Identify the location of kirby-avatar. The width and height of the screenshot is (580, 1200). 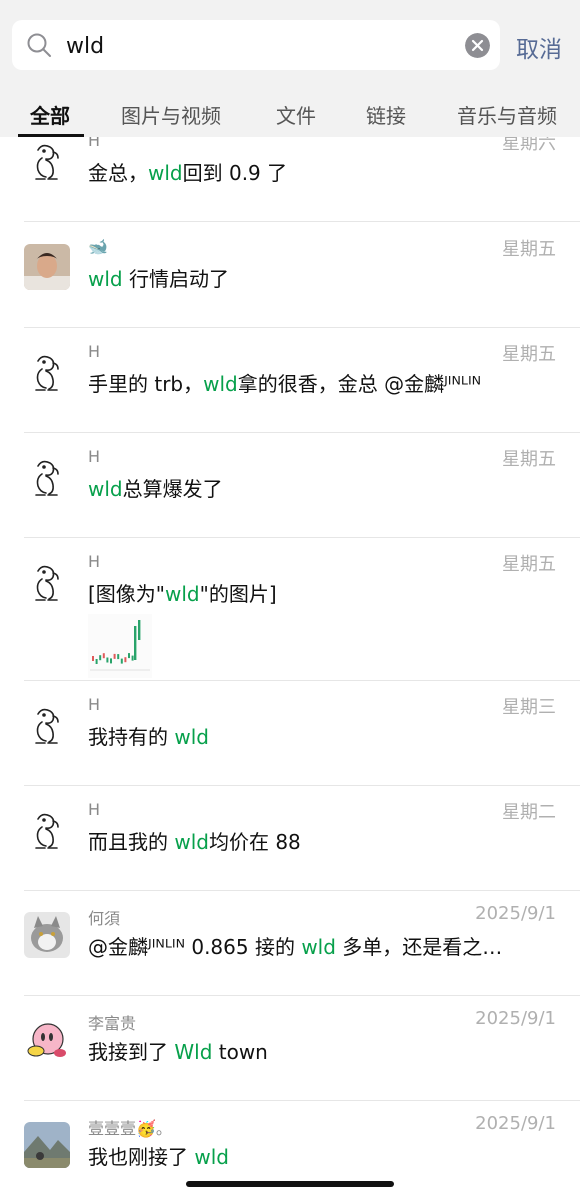
(47, 1040).